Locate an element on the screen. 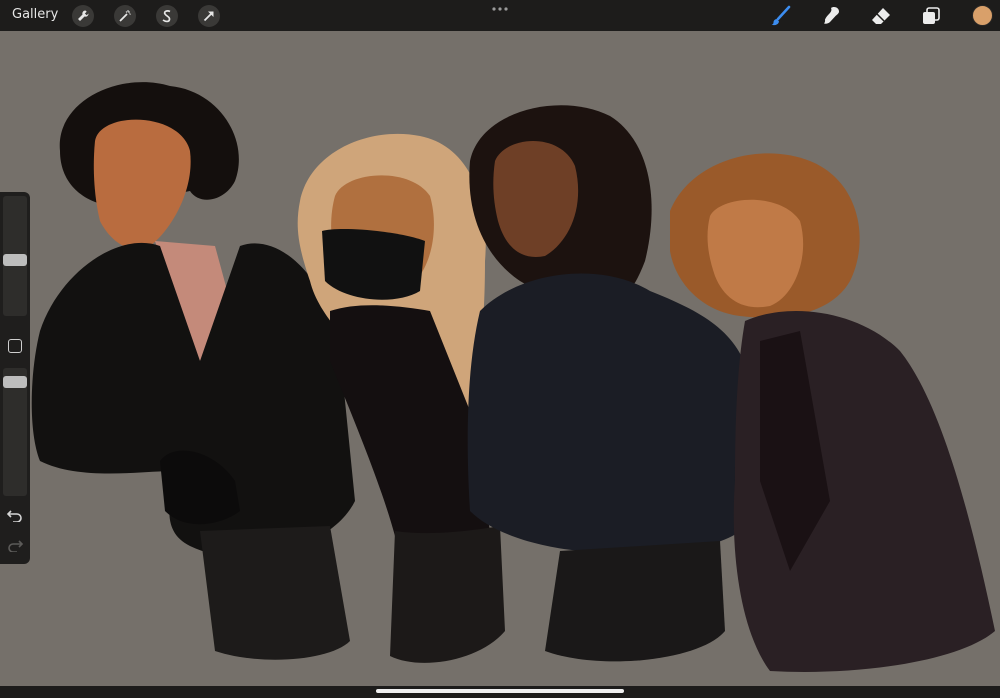  smudge-tool-button is located at coordinates (831, 16).